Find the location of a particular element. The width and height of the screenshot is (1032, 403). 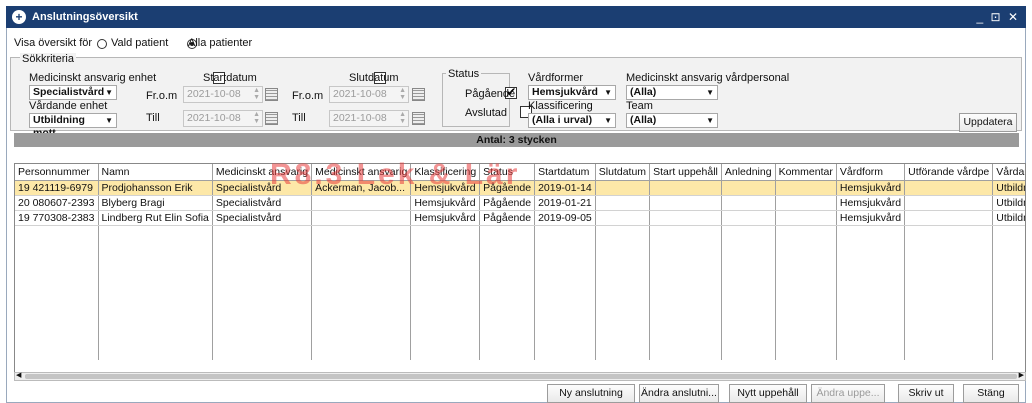

staff-select: (Alla) ▼ is located at coordinates (672, 92).